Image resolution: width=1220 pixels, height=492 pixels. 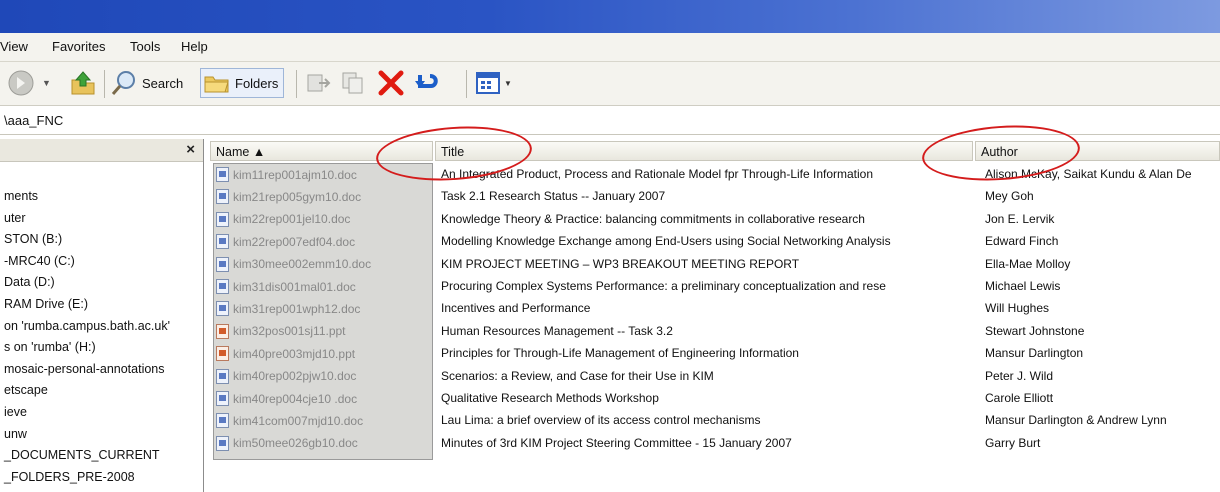 I want to click on file-name-cell: kim41com007mjd10.doc, so click(x=322, y=421).